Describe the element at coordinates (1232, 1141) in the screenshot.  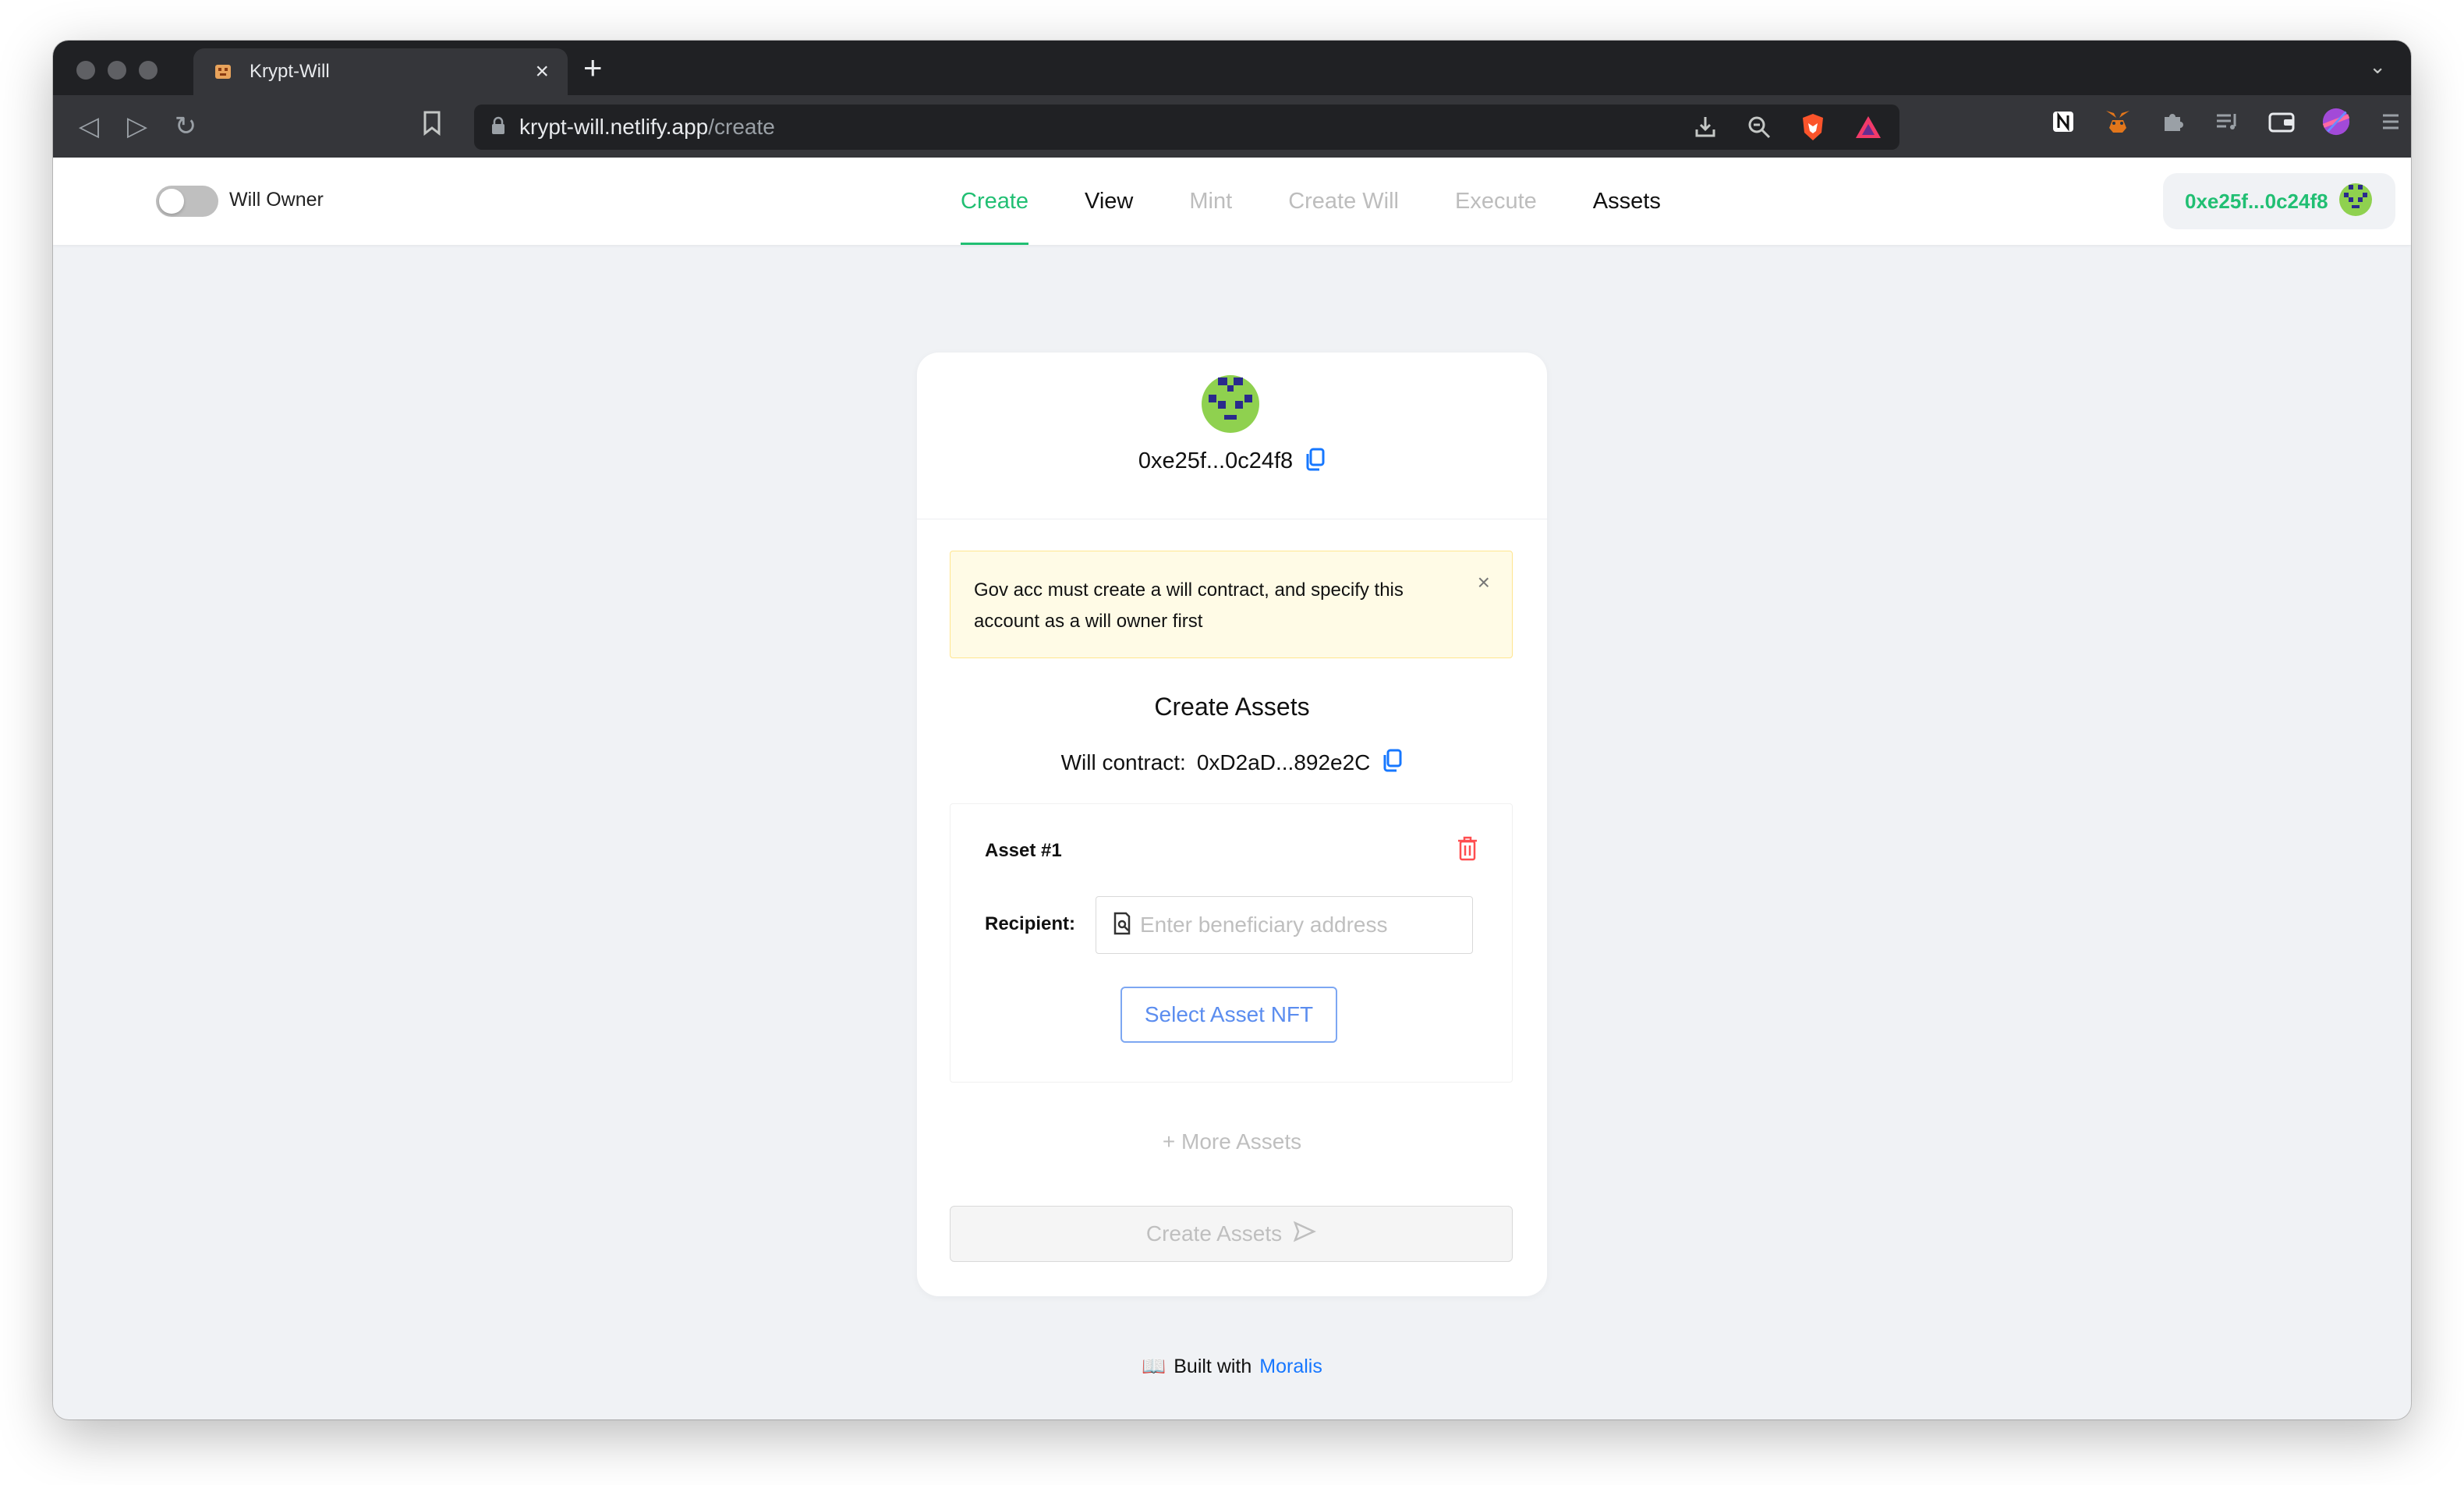
I see `more-assets-button: + More Assets` at that location.